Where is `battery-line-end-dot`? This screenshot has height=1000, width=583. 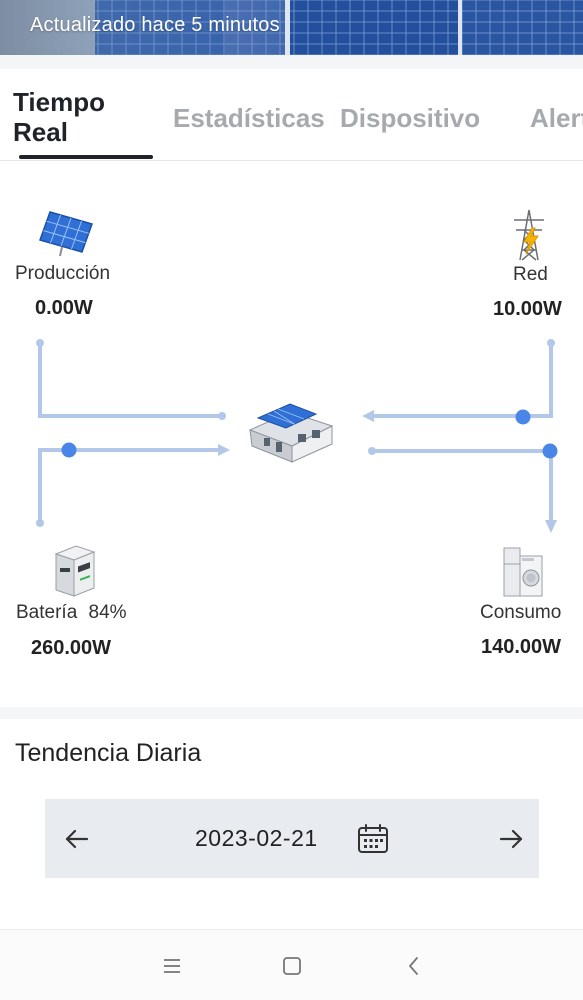
battery-line-end-dot is located at coordinates (40, 523).